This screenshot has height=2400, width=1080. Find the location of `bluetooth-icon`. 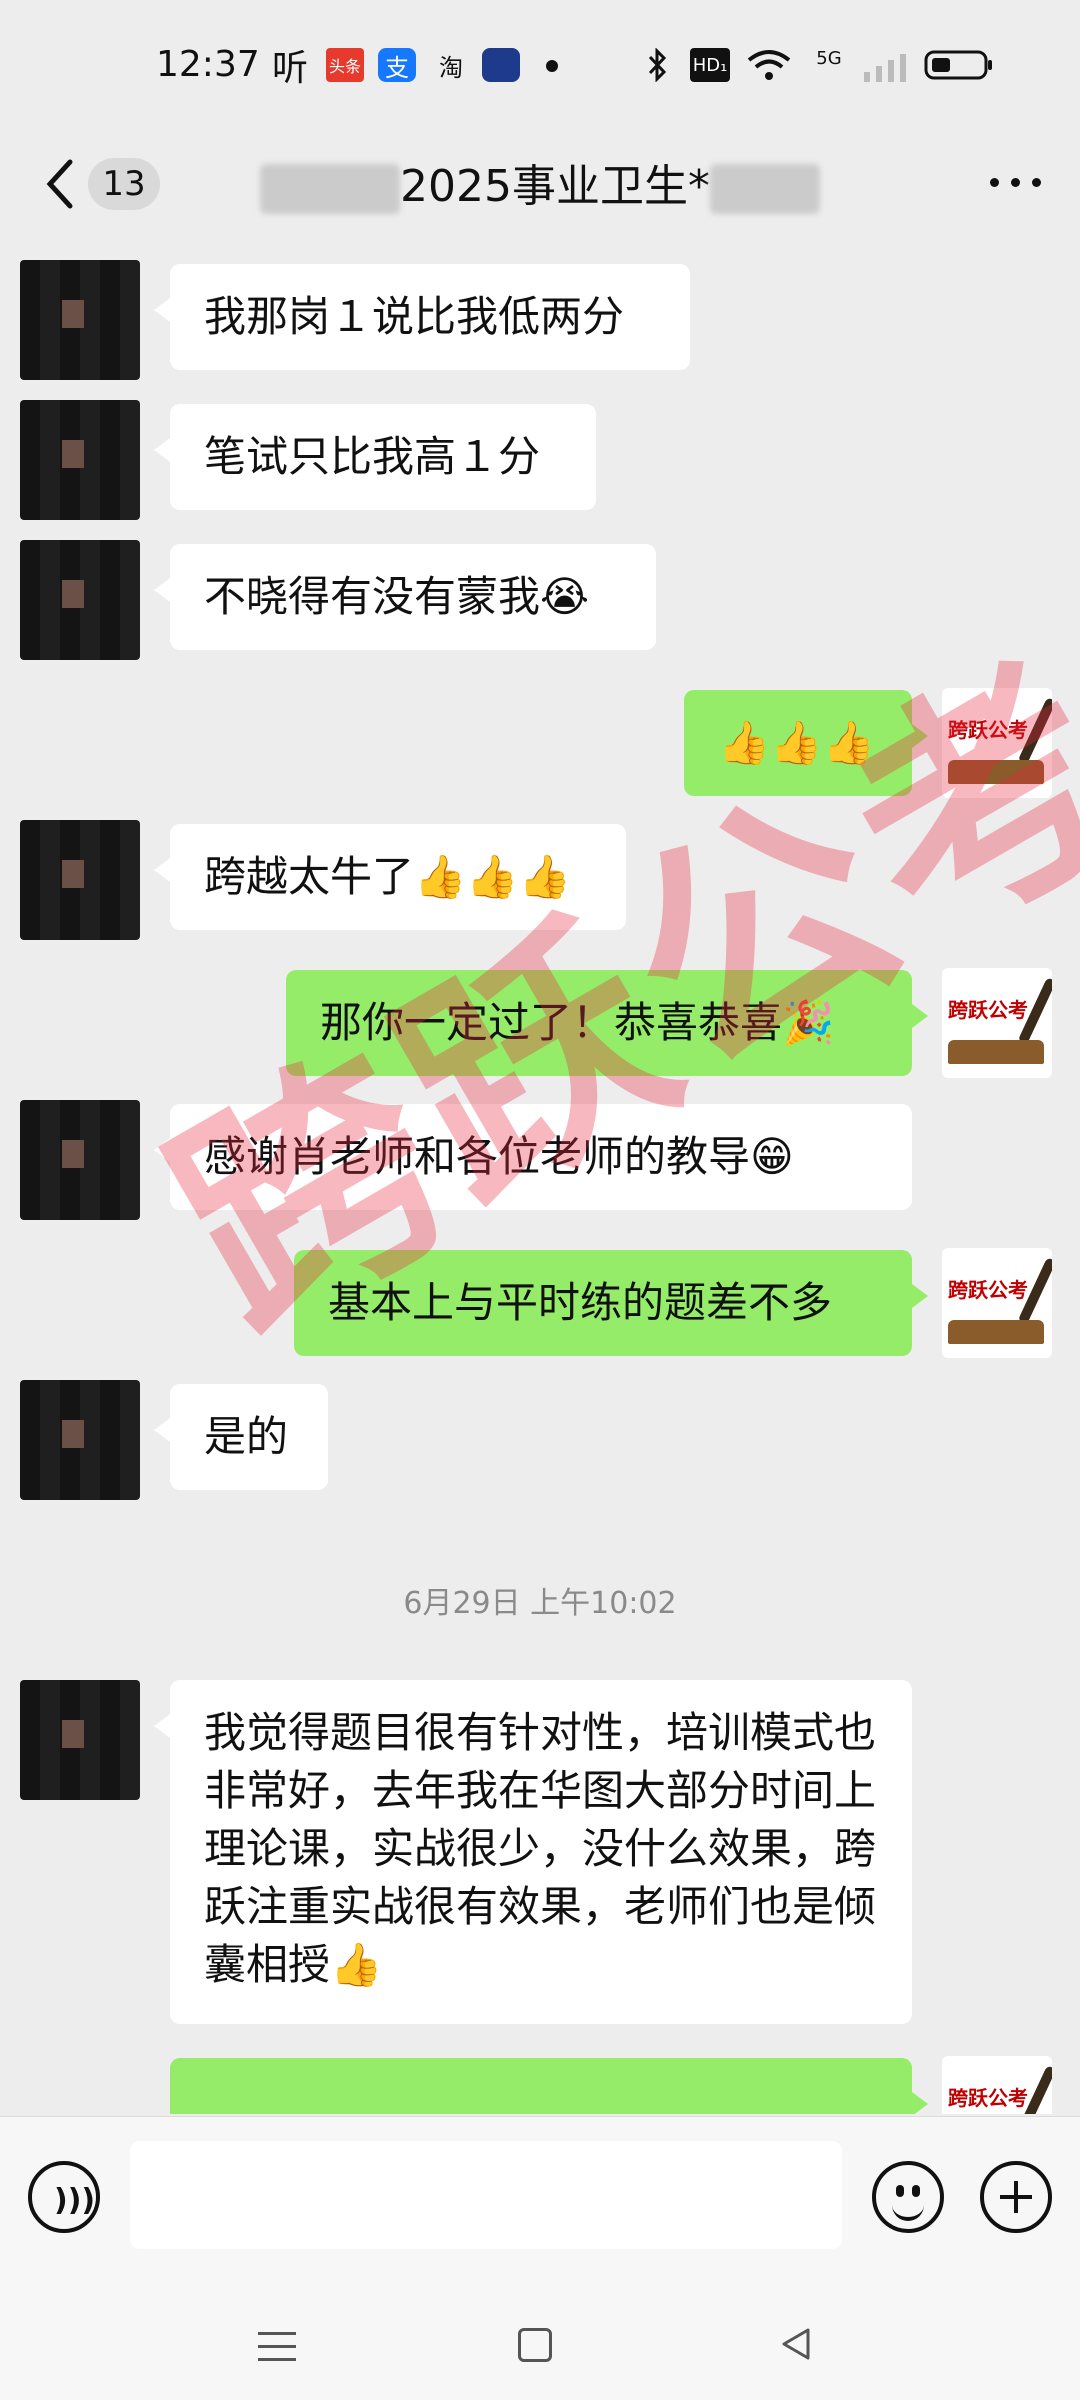

bluetooth-icon is located at coordinates (657, 65).